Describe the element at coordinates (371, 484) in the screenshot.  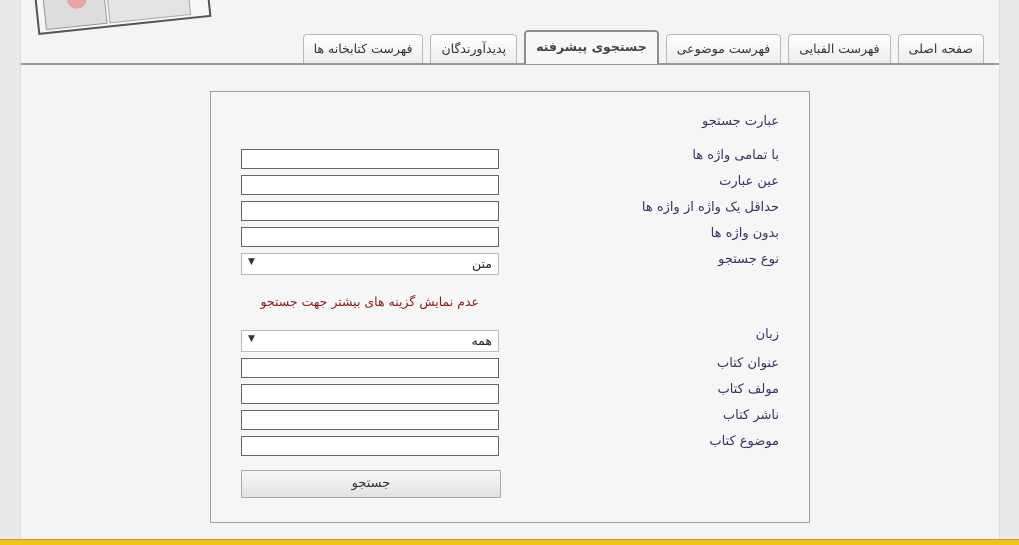
I see `search-button: جستجو` at that location.